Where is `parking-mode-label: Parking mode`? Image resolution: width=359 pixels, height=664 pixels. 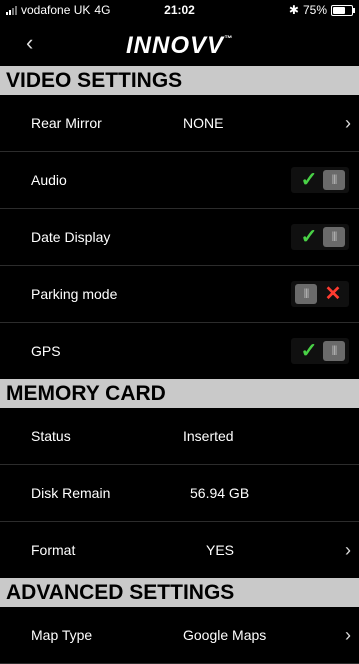
parking-mode-label: Parking mode is located at coordinates (74, 294).